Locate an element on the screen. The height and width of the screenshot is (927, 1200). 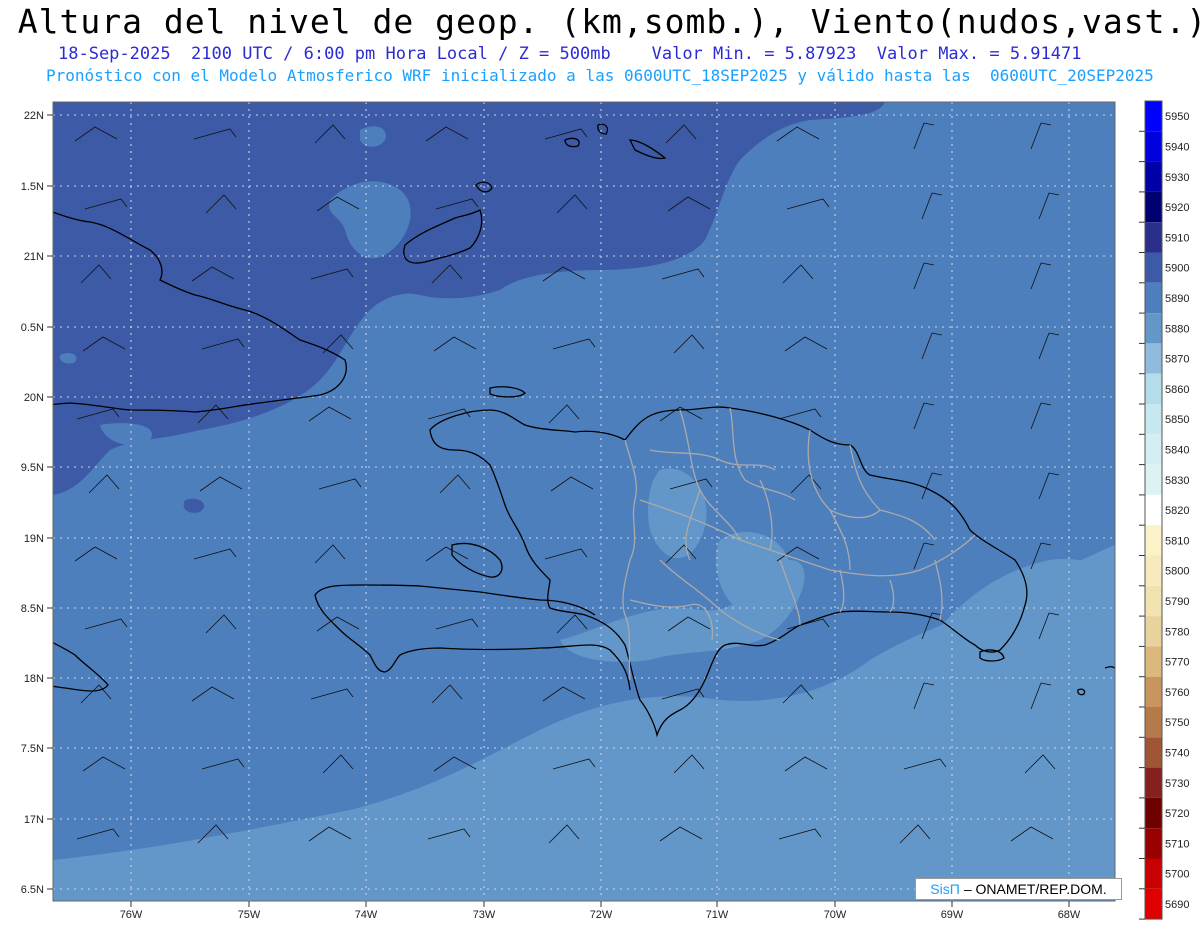
lon-label: 76W is located at coordinates (131, 915).